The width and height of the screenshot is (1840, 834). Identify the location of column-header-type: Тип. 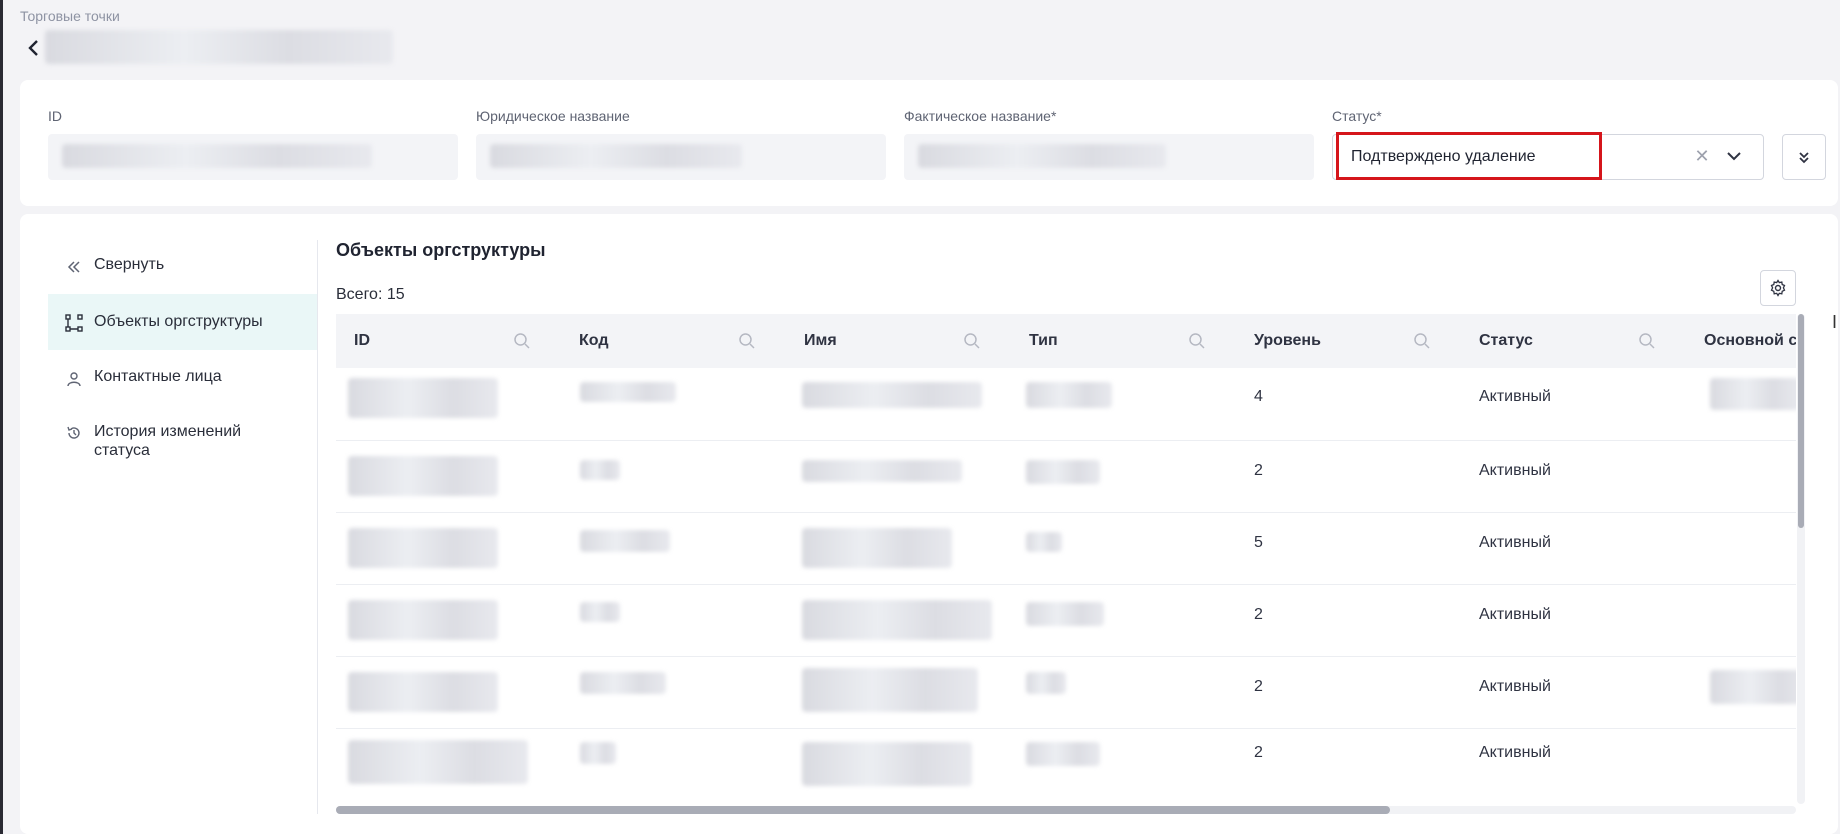
(1043, 341).